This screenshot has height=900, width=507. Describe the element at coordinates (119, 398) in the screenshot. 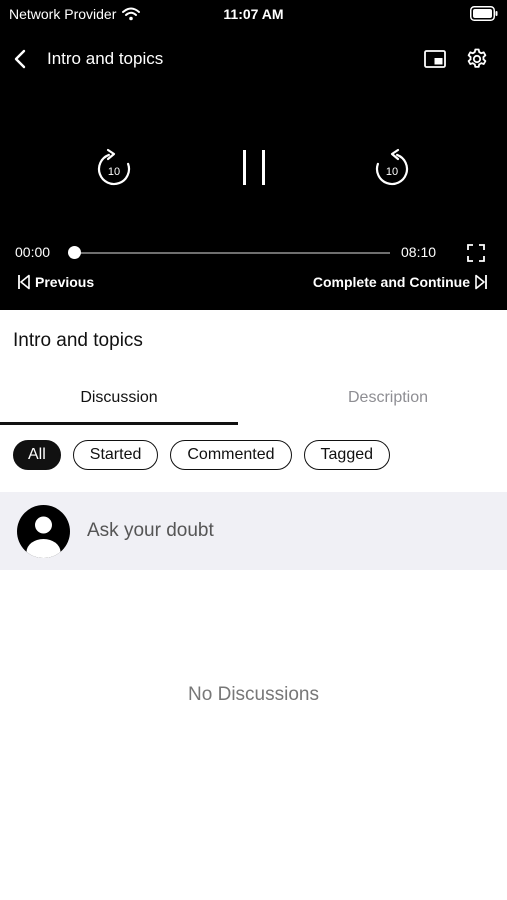

I see `tab-discussion: Discussion` at that location.